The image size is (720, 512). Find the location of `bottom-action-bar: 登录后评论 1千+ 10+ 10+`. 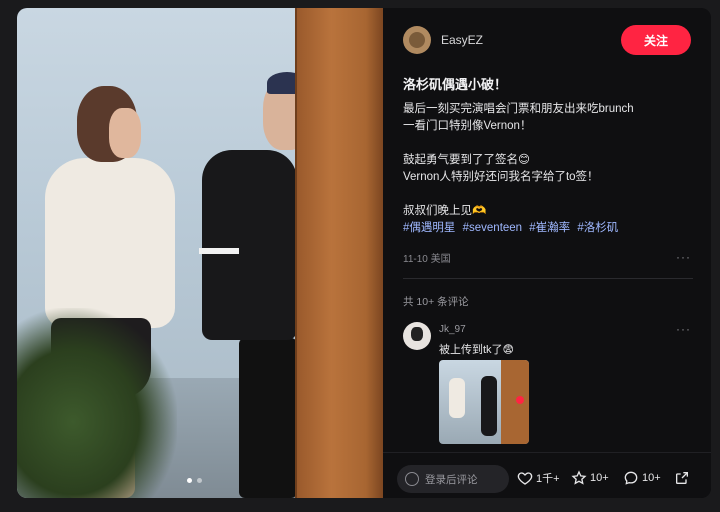

bottom-action-bar: 登录后评论 1千+ 10+ 10+ is located at coordinates (547, 475).